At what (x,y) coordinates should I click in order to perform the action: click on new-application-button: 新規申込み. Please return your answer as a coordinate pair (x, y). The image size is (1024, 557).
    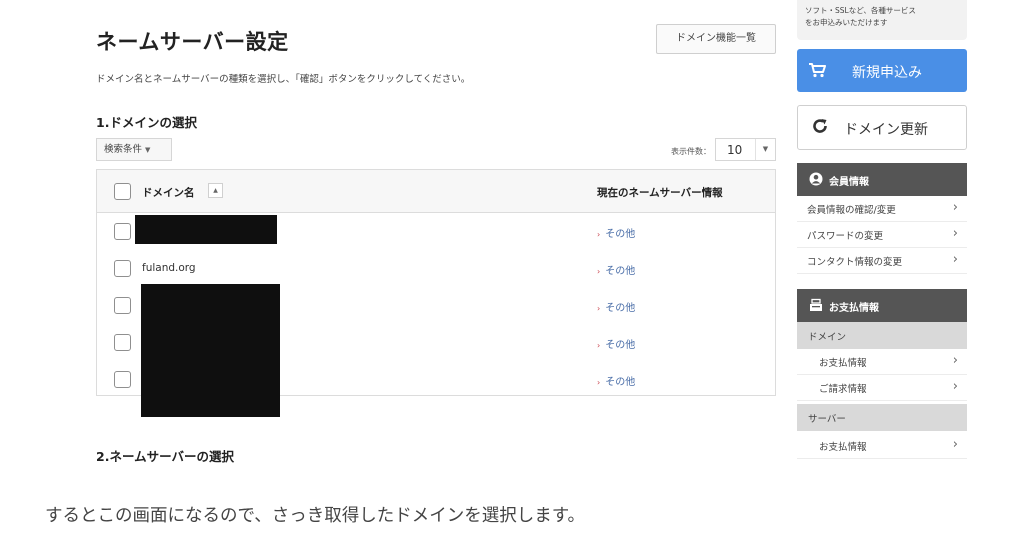
    Looking at the image, I should click on (882, 70).